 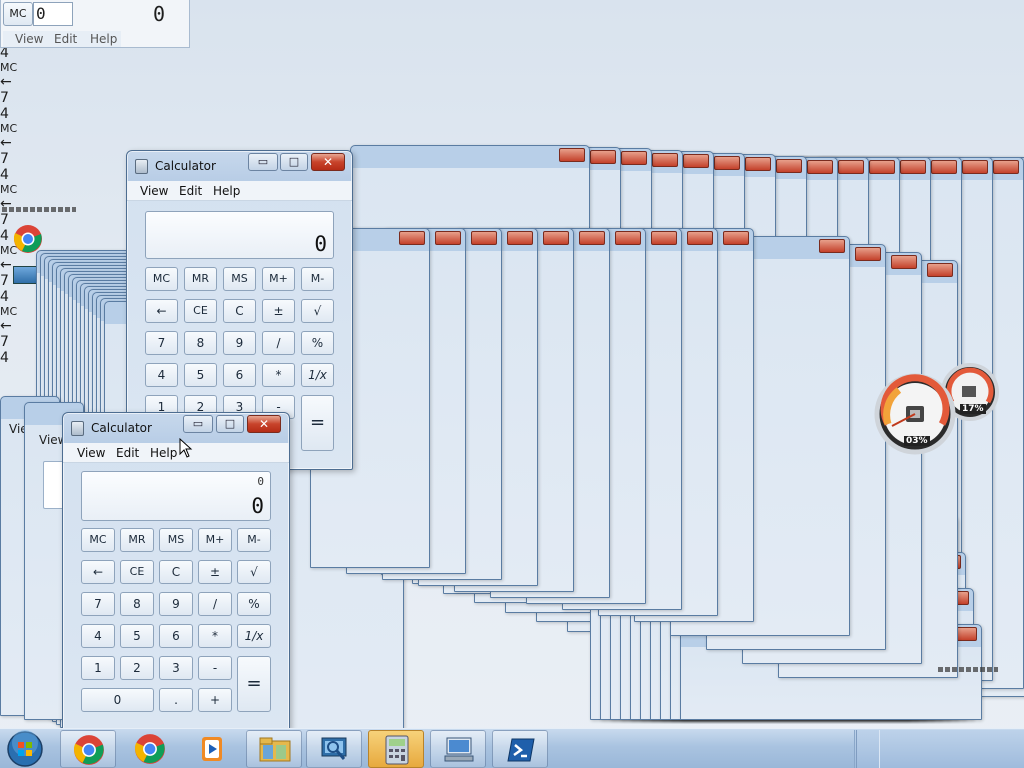 What do you see at coordinates (274, 749) in the screenshot?
I see `taskbar-explorer` at bounding box center [274, 749].